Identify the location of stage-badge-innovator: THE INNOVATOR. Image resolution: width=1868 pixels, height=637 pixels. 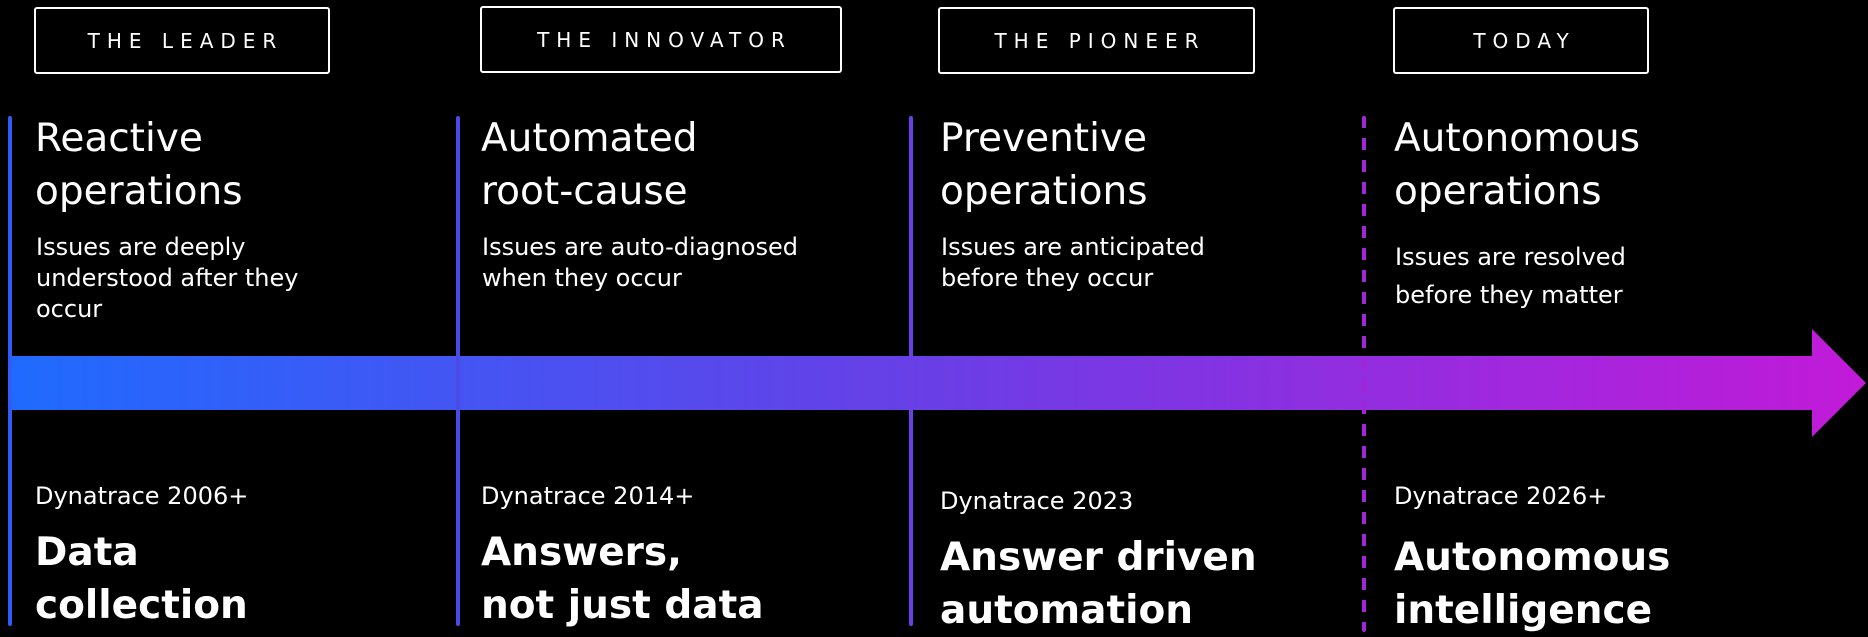
(661, 39).